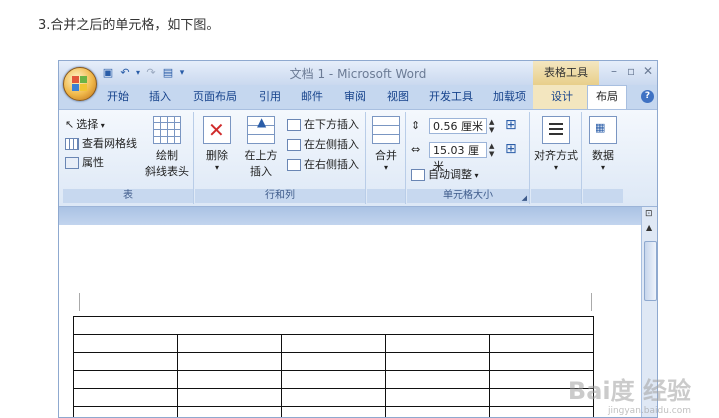 The height and width of the screenshot is (418, 719). What do you see at coordinates (458, 150) in the screenshot?
I see `column-width-input: 15.03 厘米` at bounding box center [458, 150].